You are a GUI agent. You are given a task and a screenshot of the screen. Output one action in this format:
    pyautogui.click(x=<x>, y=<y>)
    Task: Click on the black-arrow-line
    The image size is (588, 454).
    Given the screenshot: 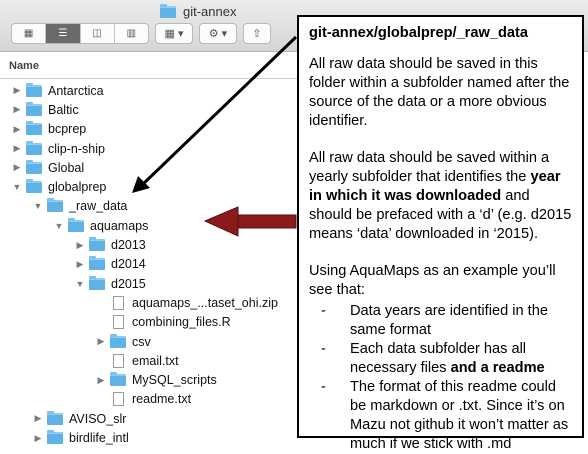 What is the action you would take?
    pyautogui.click(x=219, y=111)
    